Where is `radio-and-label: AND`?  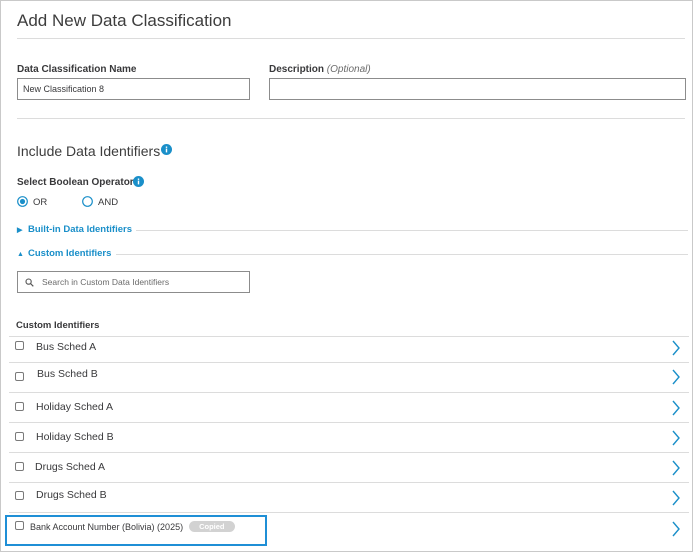 radio-and-label: AND is located at coordinates (108, 202).